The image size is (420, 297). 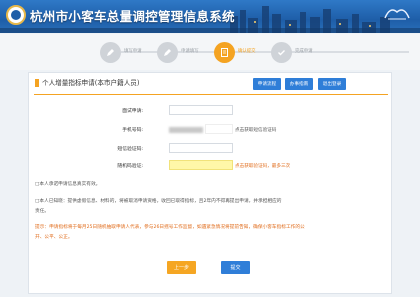 I want to click on step-2-indicator, so click(x=167, y=52).